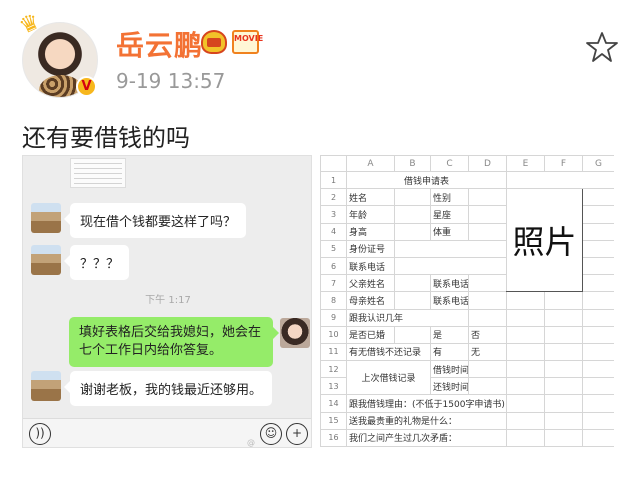  I want to click on message-bubble: ？？？, so click(96, 262).